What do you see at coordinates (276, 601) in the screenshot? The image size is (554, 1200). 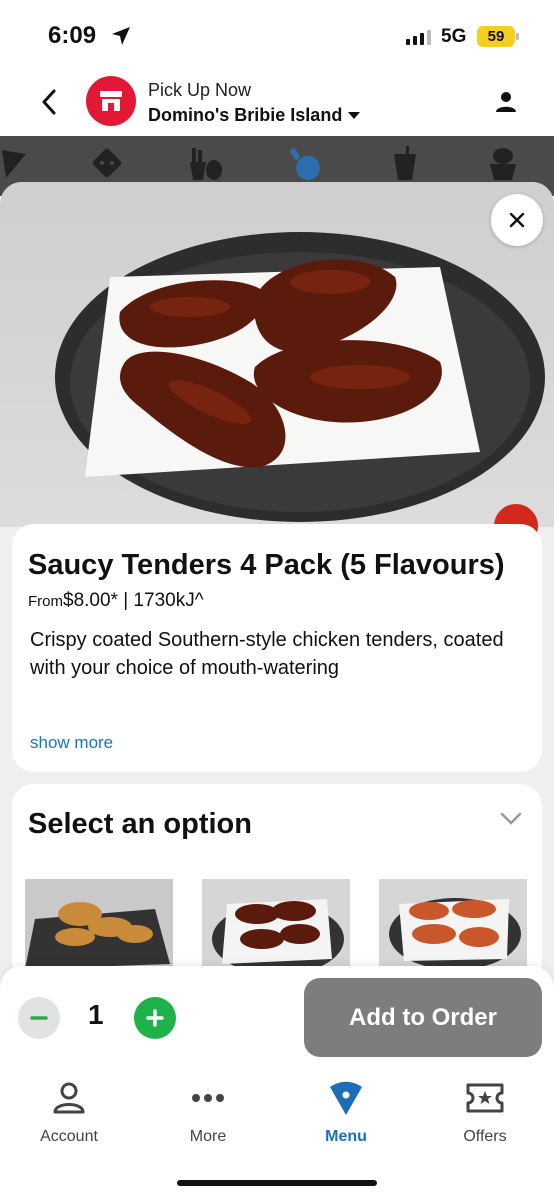 I see `product-price: From$8.00* | 1730kJ^` at bounding box center [276, 601].